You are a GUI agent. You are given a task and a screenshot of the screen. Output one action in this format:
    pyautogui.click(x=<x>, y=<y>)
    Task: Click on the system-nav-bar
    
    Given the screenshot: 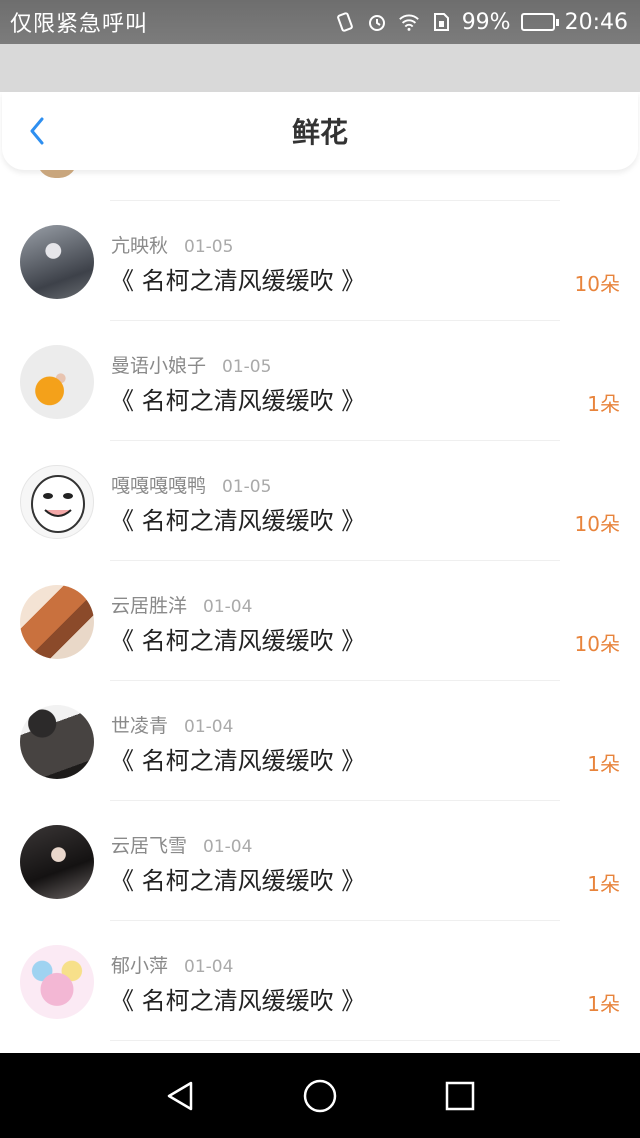 What is the action you would take?
    pyautogui.click(x=320, y=1095)
    